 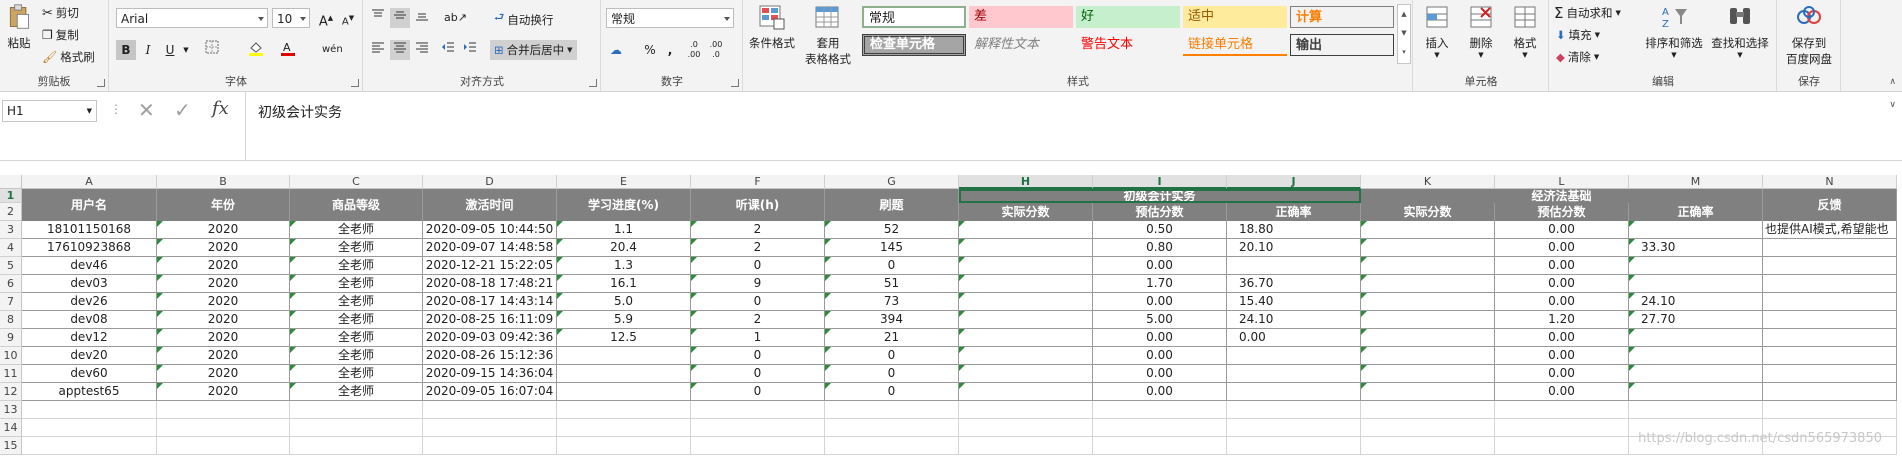 I want to click on cell-j11, so click(x=1294, y=374).